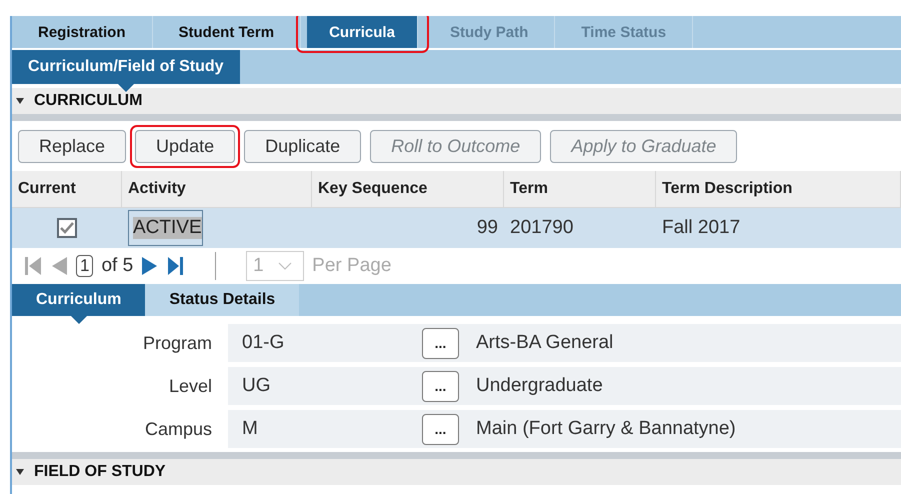 Image resolution: width=901 pixels, height=494 pixels. Describe the element at coordinates (606, 429) in the screenshot. I see `field-description: Main (Fort Garry & Bannatyne)` at that location.